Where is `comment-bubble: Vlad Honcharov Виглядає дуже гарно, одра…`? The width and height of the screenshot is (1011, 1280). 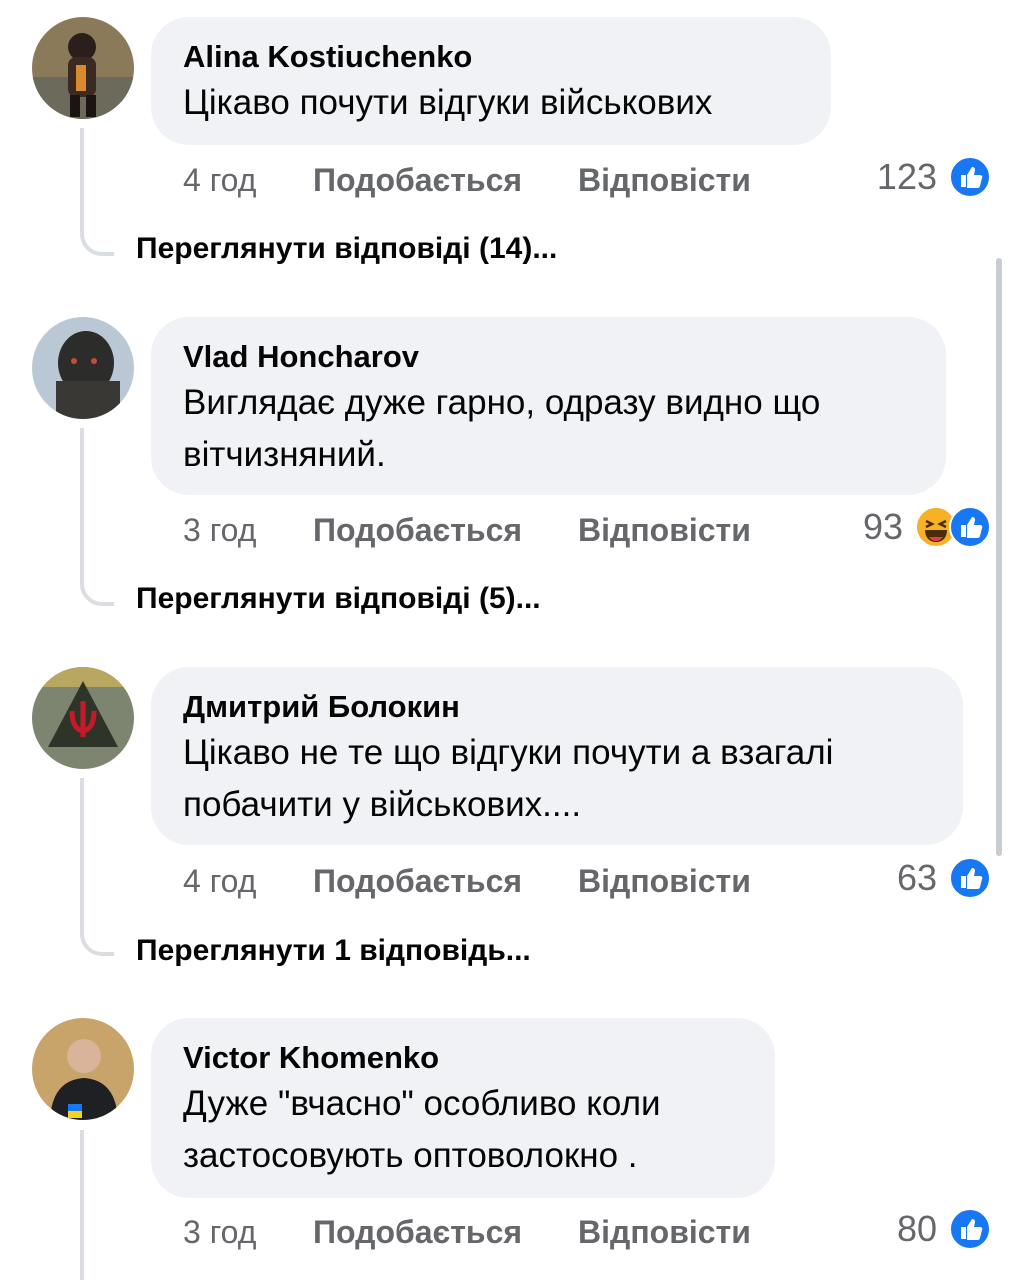
comment-bubble: Vlad Honcharov Виглядає дуже гарно, одра… is located at coordinates (548, 406).